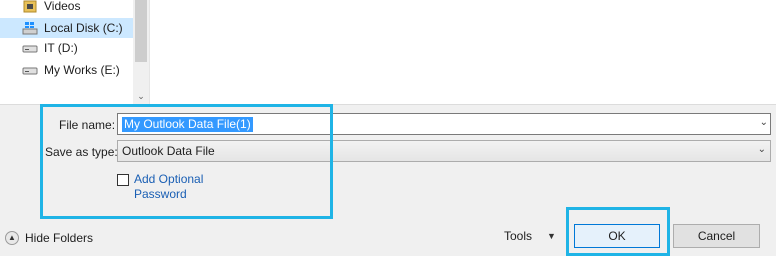  I want to click on tools-menu-button: Tools, so click(518, 236).